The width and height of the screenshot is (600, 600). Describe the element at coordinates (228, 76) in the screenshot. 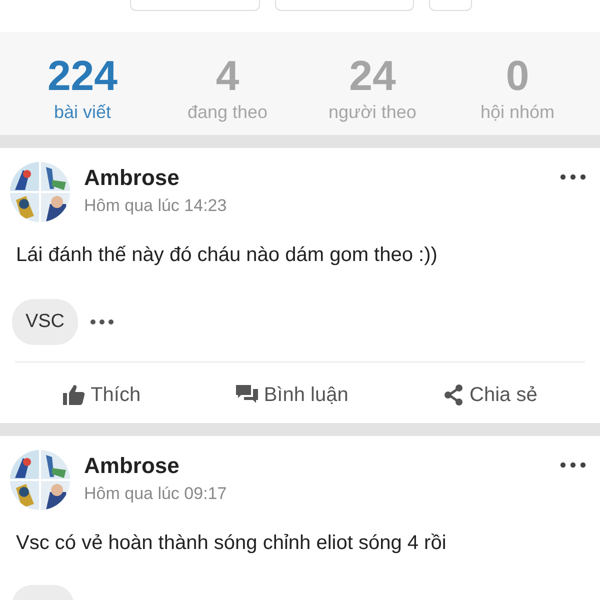

I see `stat-count: 4` at that location.